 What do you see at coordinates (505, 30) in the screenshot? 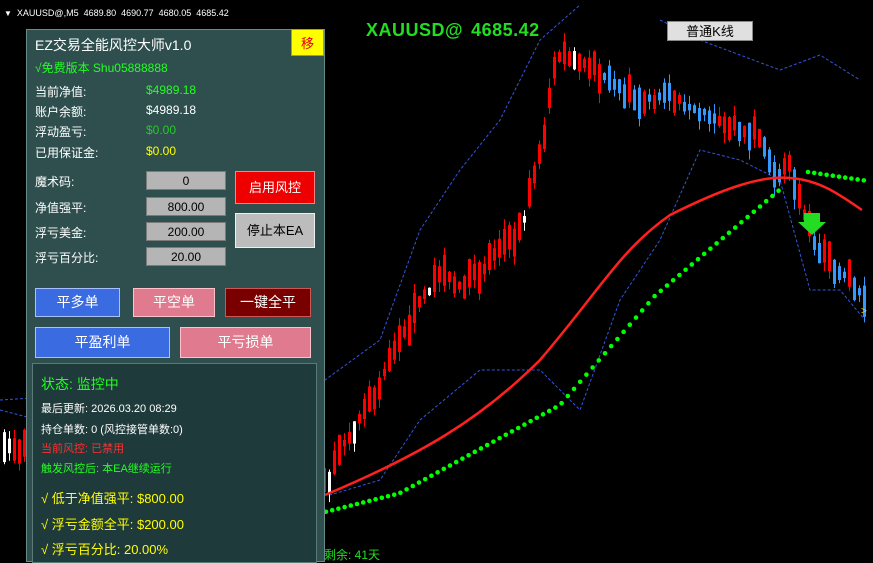
I see `header-price: 4685.42` at bounding box center [505, 30].